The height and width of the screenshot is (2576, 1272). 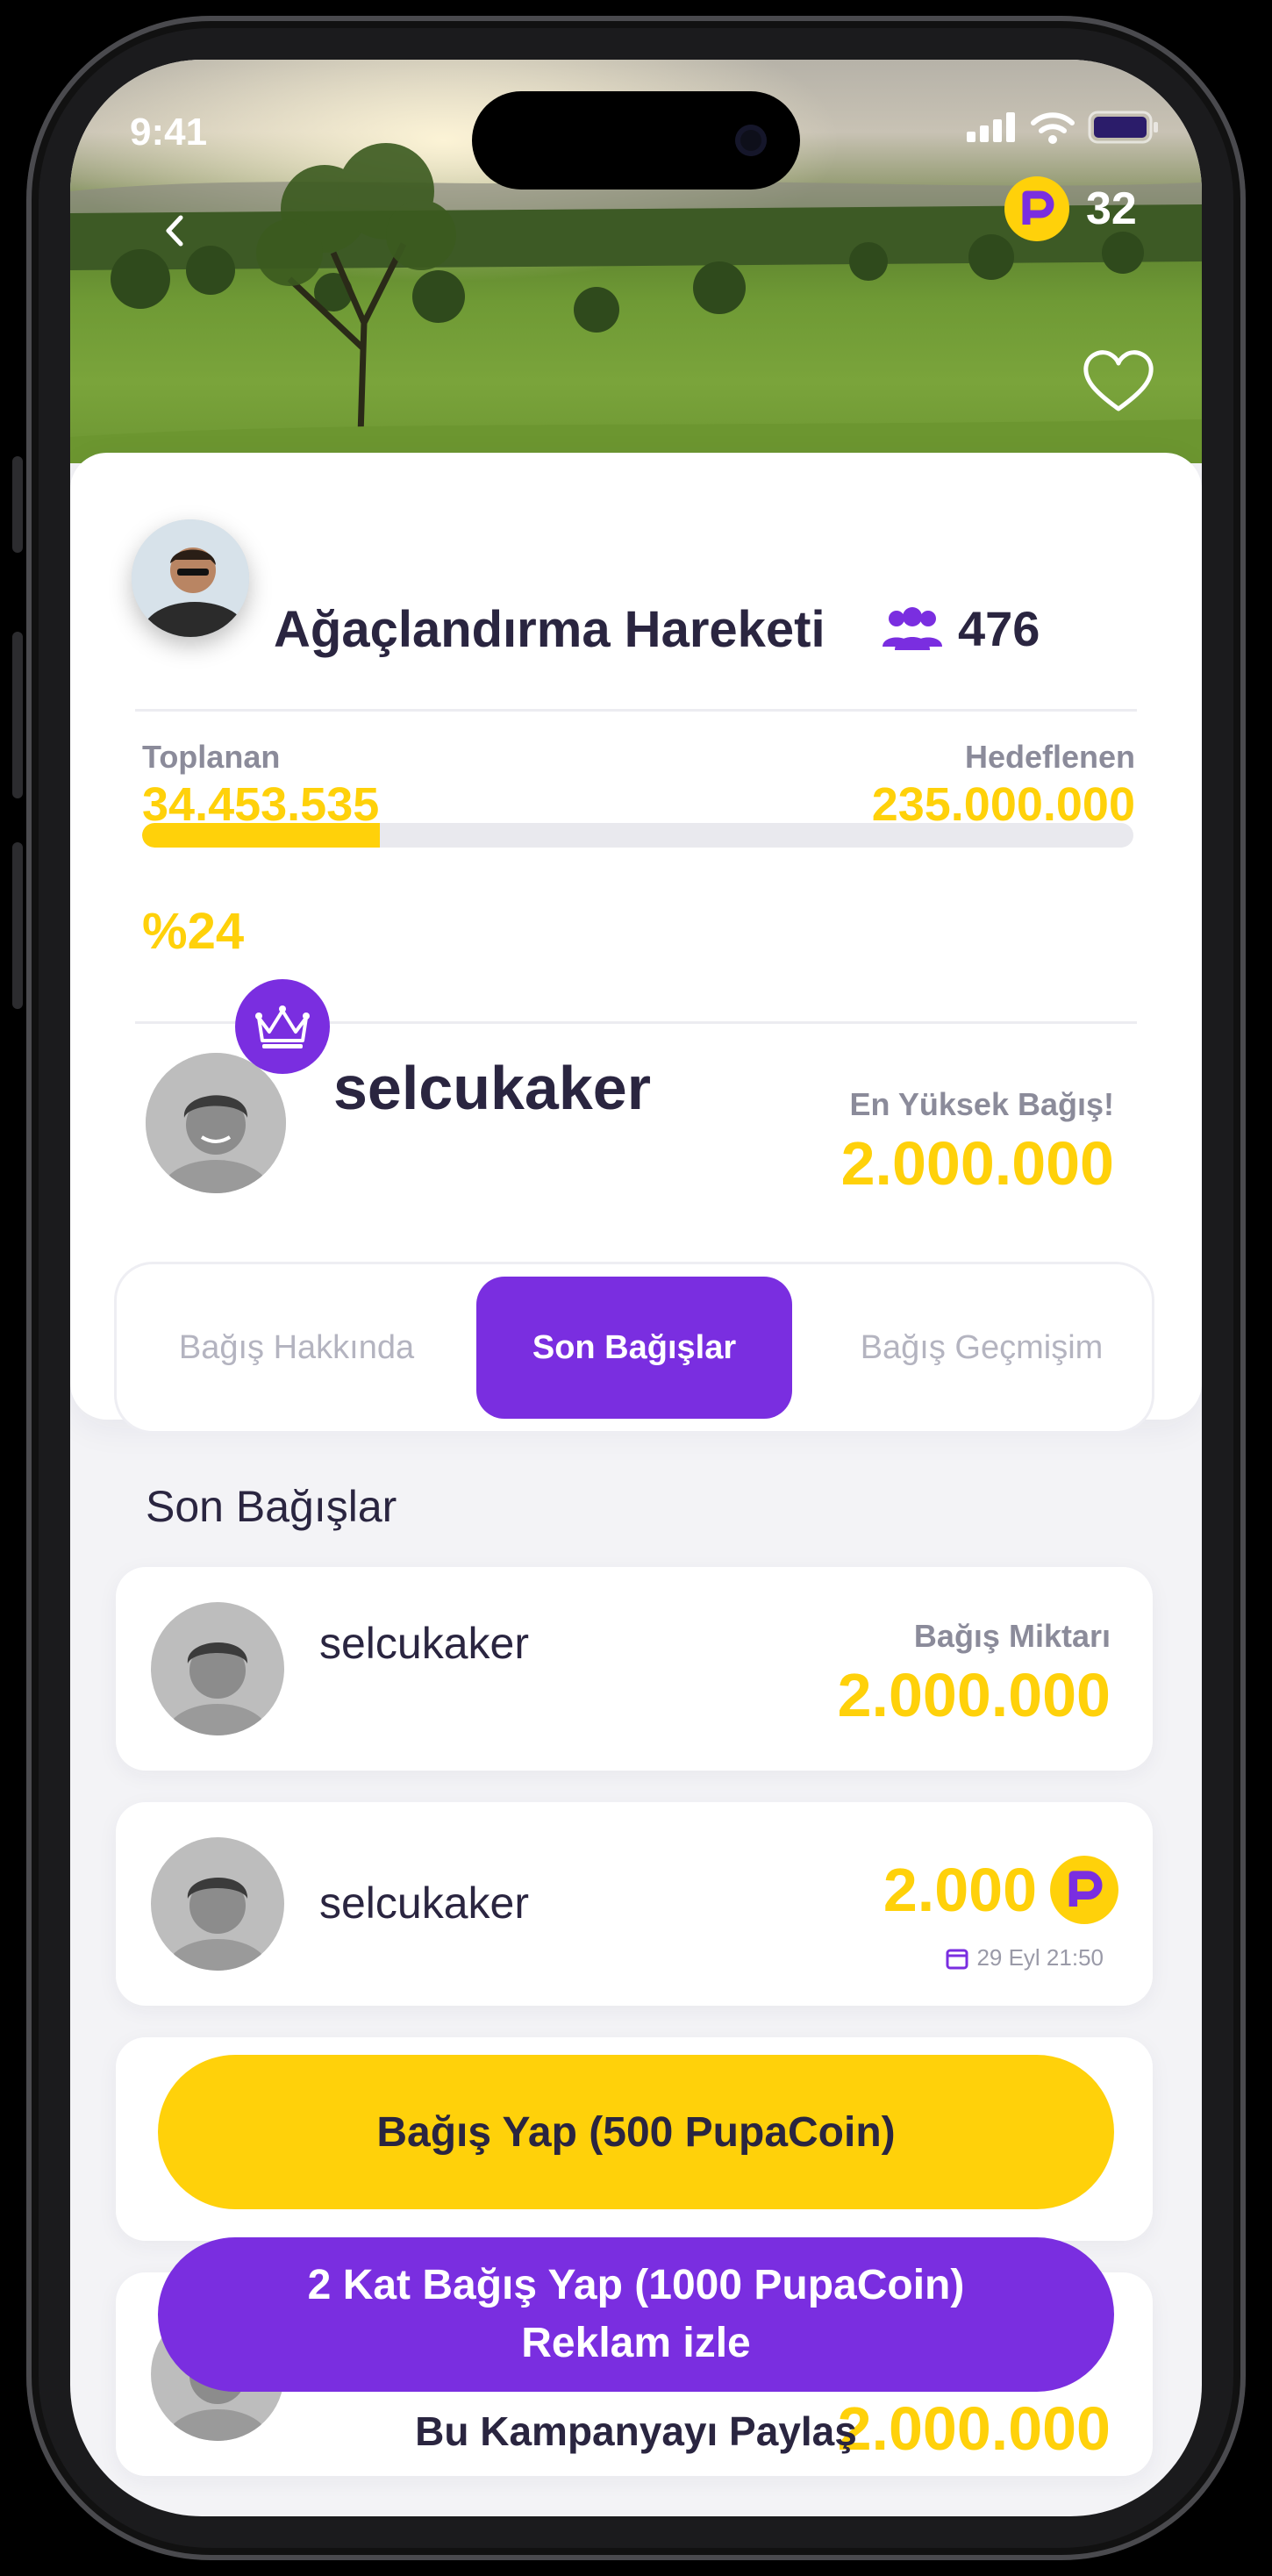 What do you see at coordinates (637, 835) in the screenshot?
I see `progress-bar` at bounding box center [637, 835].